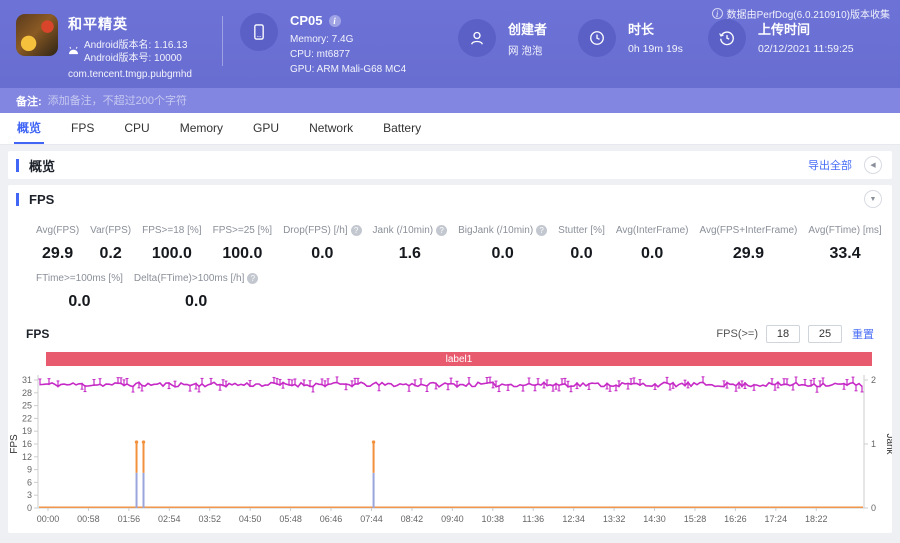 The width and height of the screenshot is (900, 543). Describe the element at coordinates (873, 444) in the screenshot. I see `svg-text: 1` at that location.